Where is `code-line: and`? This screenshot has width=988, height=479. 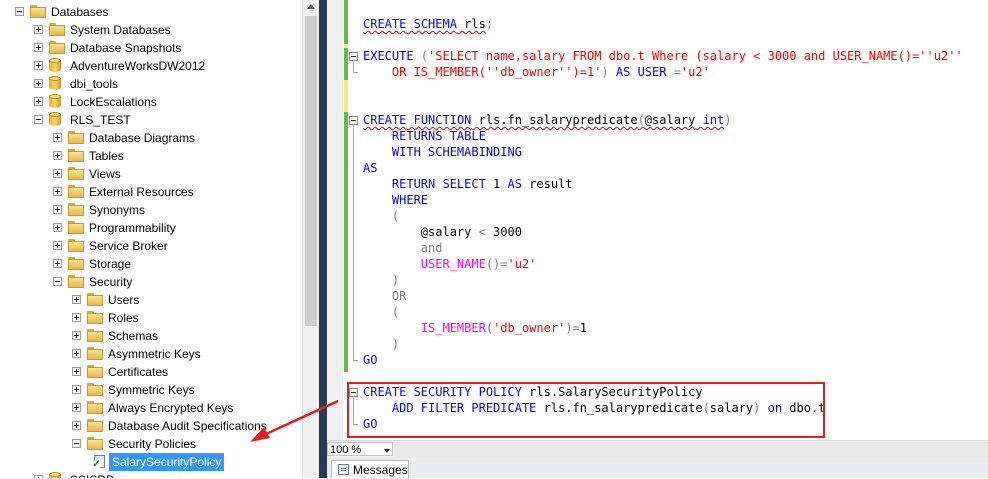
code-line: and is located at coordinates (403, 248).